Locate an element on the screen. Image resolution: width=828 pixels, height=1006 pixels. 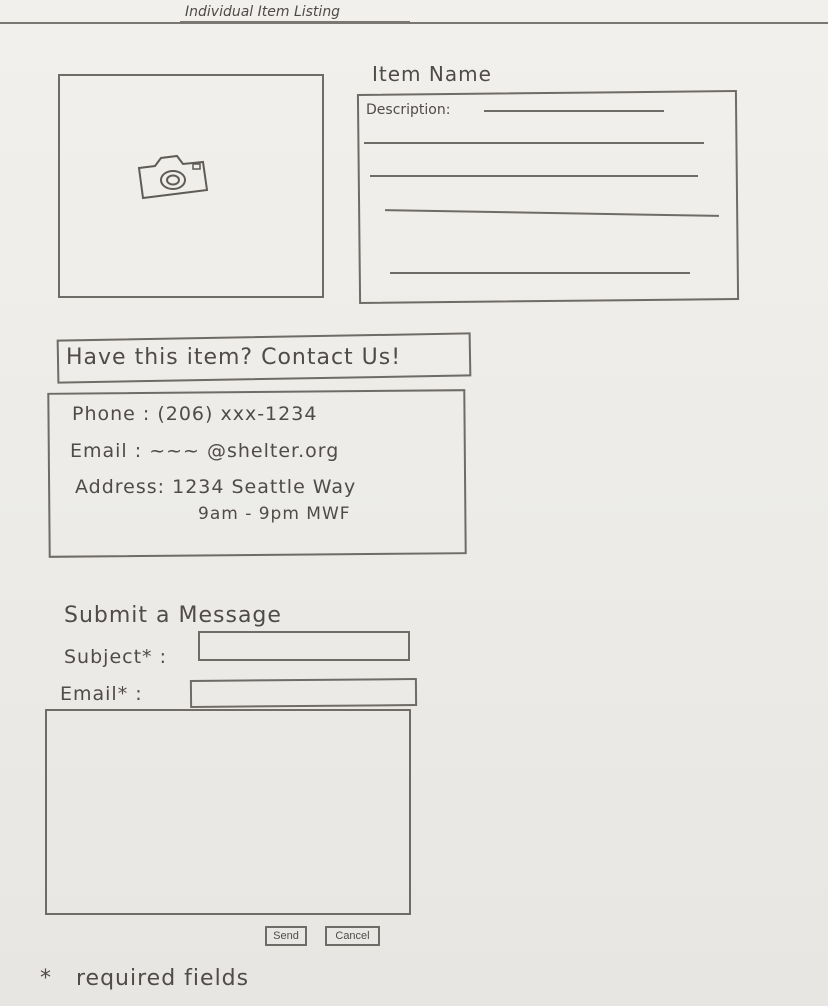
message-form-title: Submit a Message is located at coordinates (173, 615).